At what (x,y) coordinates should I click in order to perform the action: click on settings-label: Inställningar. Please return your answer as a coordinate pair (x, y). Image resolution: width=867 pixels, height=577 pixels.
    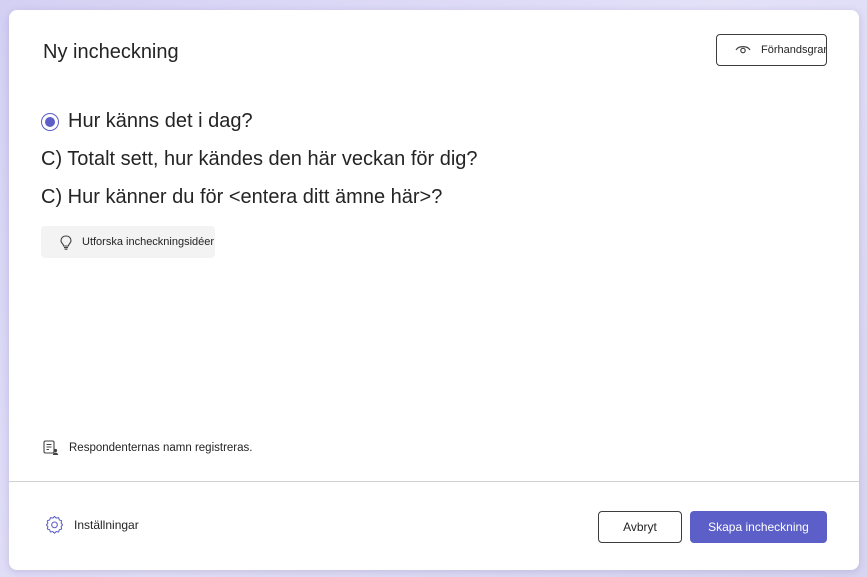
    Looking at the image, I should click on (106, 524).